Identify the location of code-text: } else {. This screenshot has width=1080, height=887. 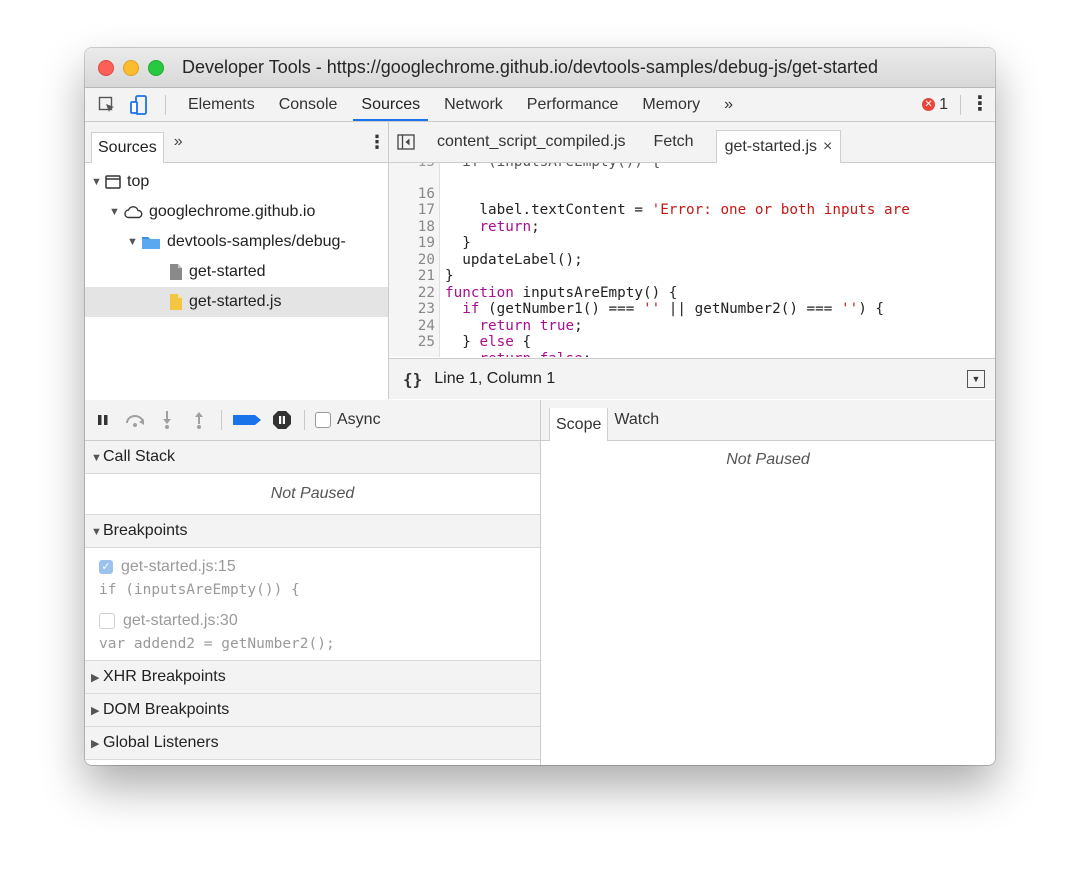
(488, 342).